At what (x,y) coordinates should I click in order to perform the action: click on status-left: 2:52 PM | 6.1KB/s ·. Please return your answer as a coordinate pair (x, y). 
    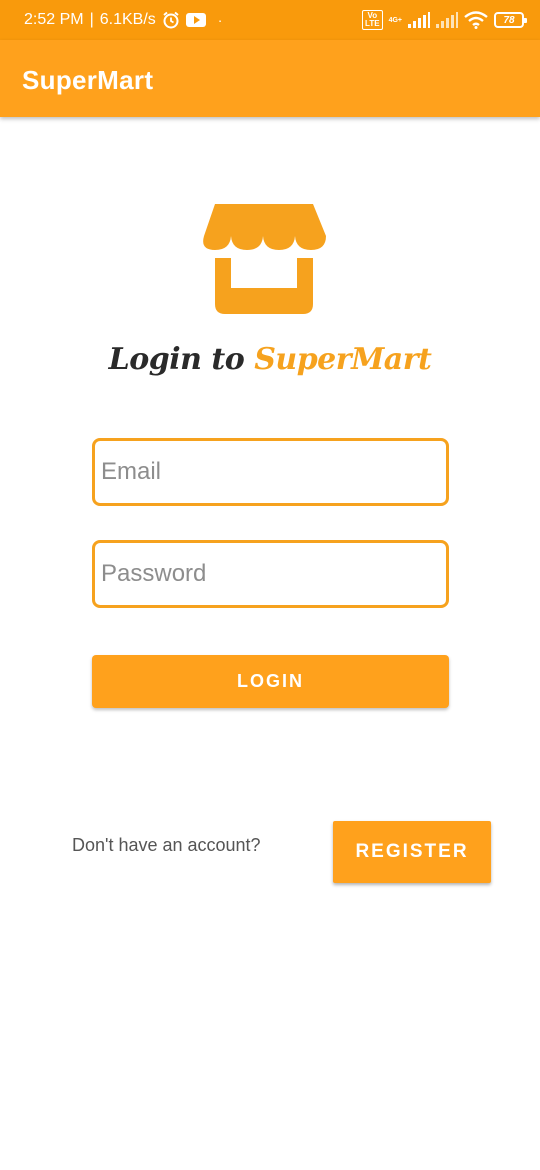
    Looking at the image, I should click on (123, 20).